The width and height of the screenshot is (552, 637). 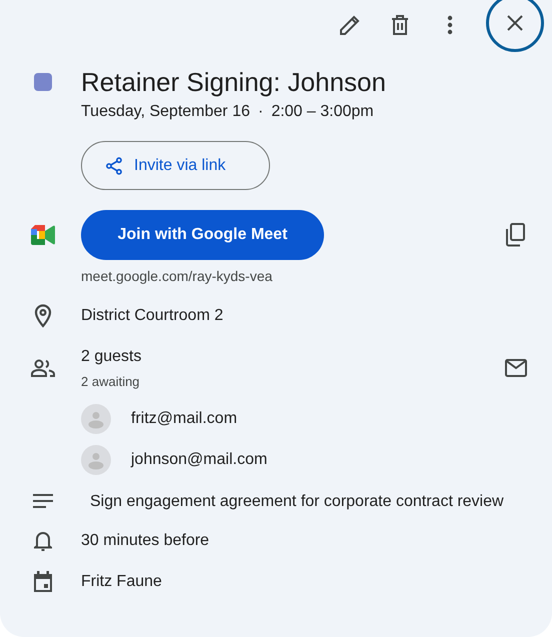 I want to click on invite-link-button: Invite via link, so click(x=175, y=165).